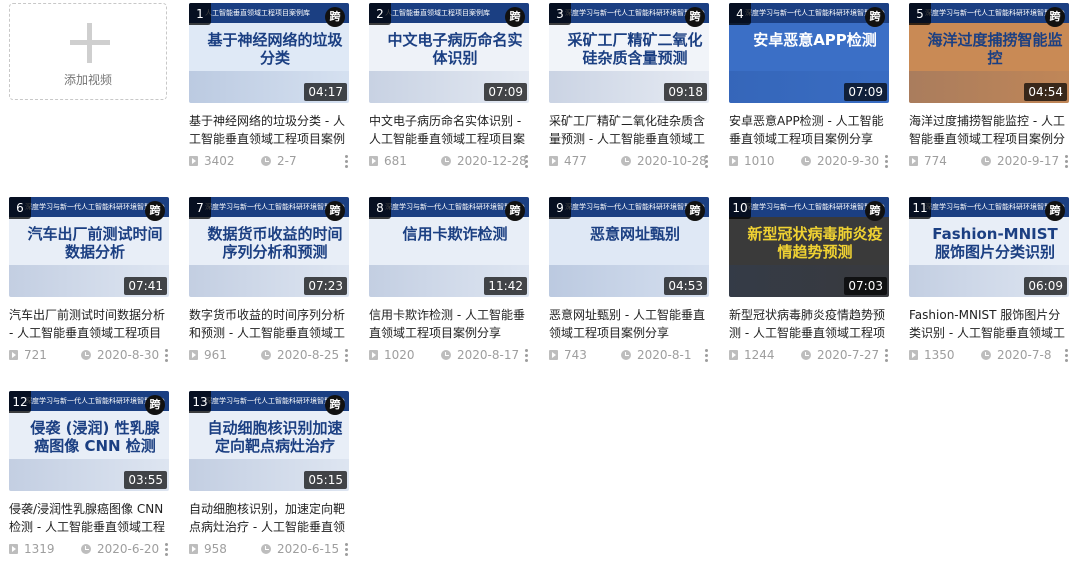  Describe the element at coordinates (449, 130) in the screenshot. I see `video-title: 中文电子病历命名实体识别 - 人工智能垂直领域工程项目案` at that location.